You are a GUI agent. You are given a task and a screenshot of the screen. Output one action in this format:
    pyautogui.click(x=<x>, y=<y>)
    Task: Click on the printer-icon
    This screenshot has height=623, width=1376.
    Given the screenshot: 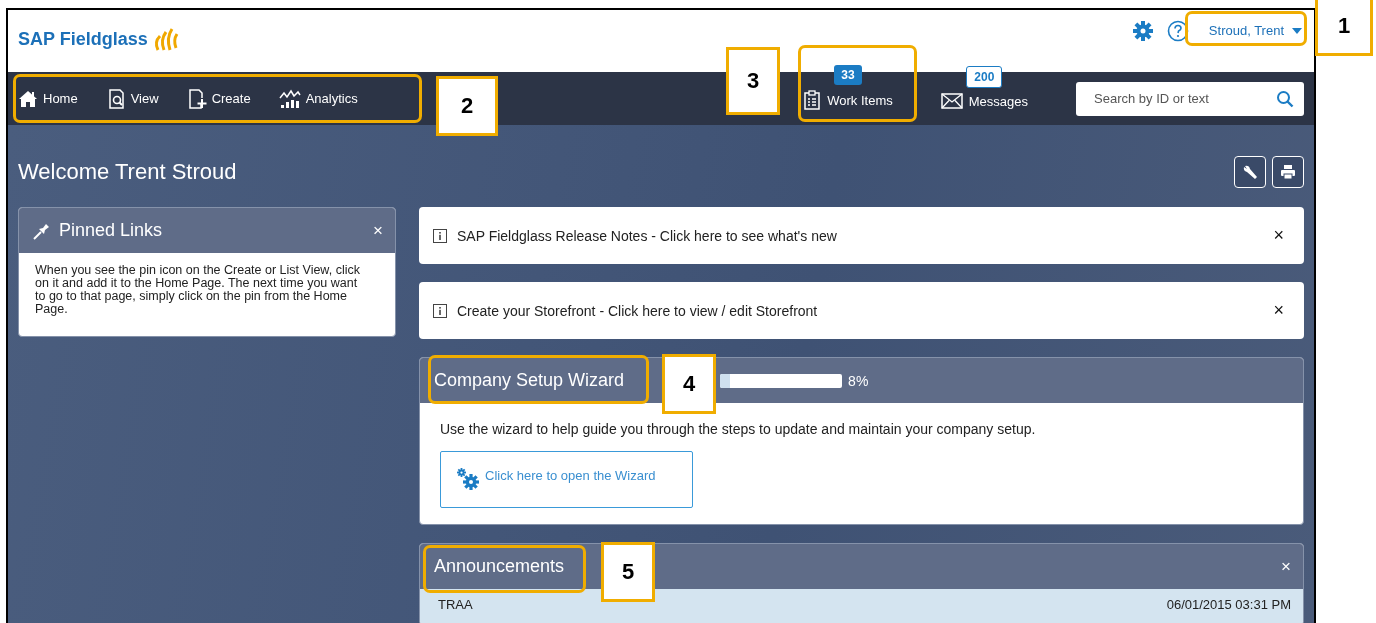 What is the action you would take?
    pyautogui.click(x=1288, y=172)
    